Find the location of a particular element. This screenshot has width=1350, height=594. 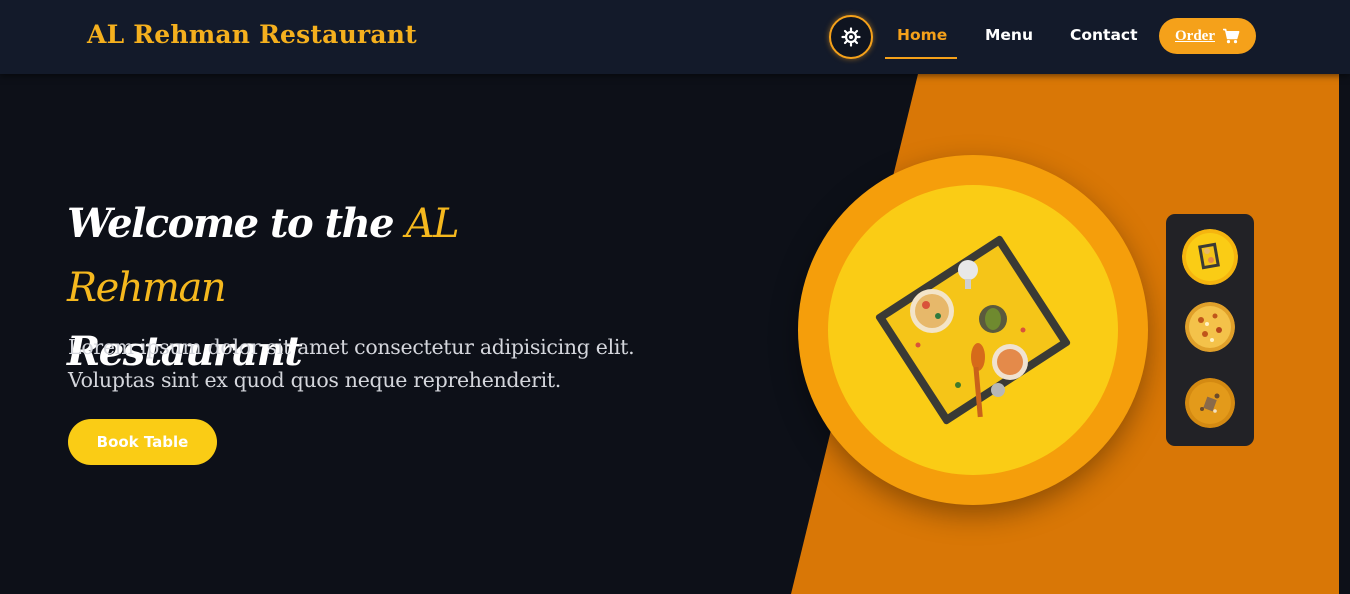

featured-dish-image is located at coordinates (973, 330).